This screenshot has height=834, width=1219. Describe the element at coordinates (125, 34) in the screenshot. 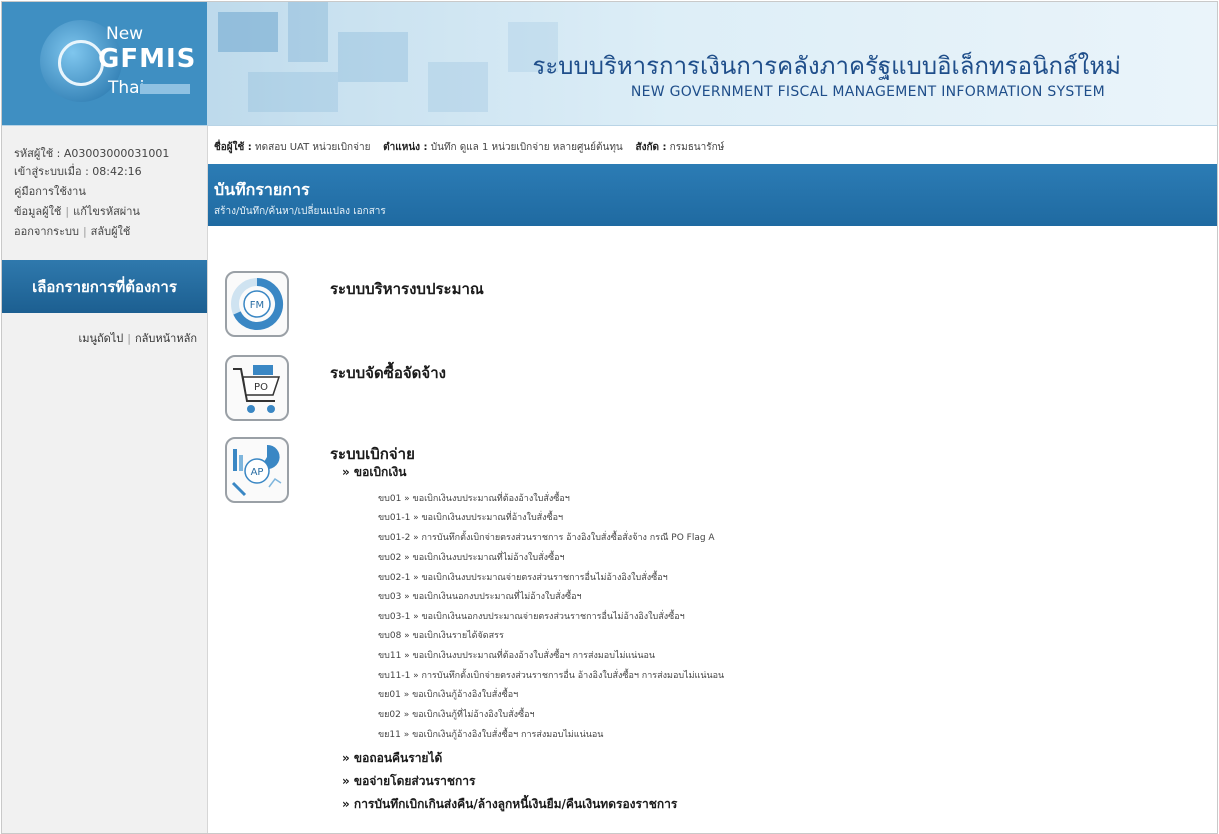

I see `logo-new-text: New` at that location.